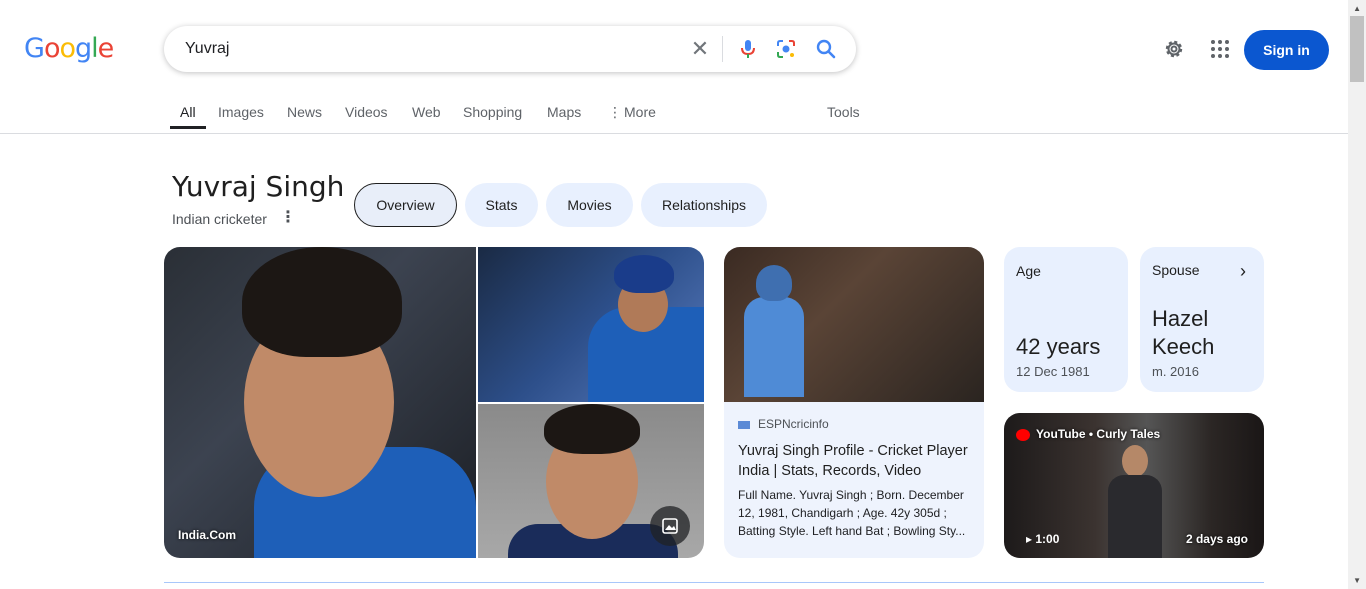  I want to click on logo-letter-2: o, so click(52, 48).